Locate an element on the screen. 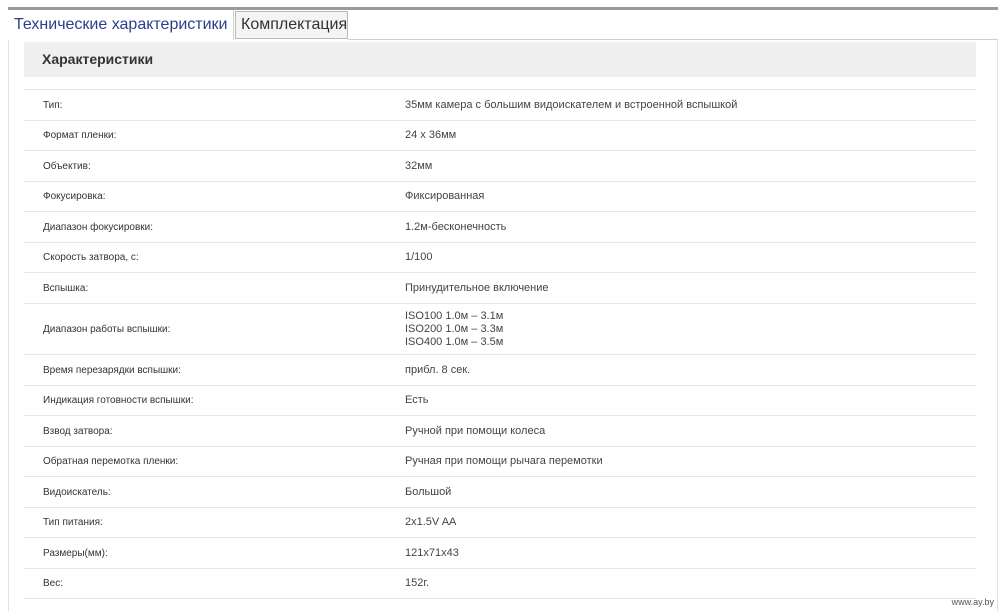 The height and width of the screenshot is (611, 1000). spec-value-line: Большой is located at coordinates (428, 491).